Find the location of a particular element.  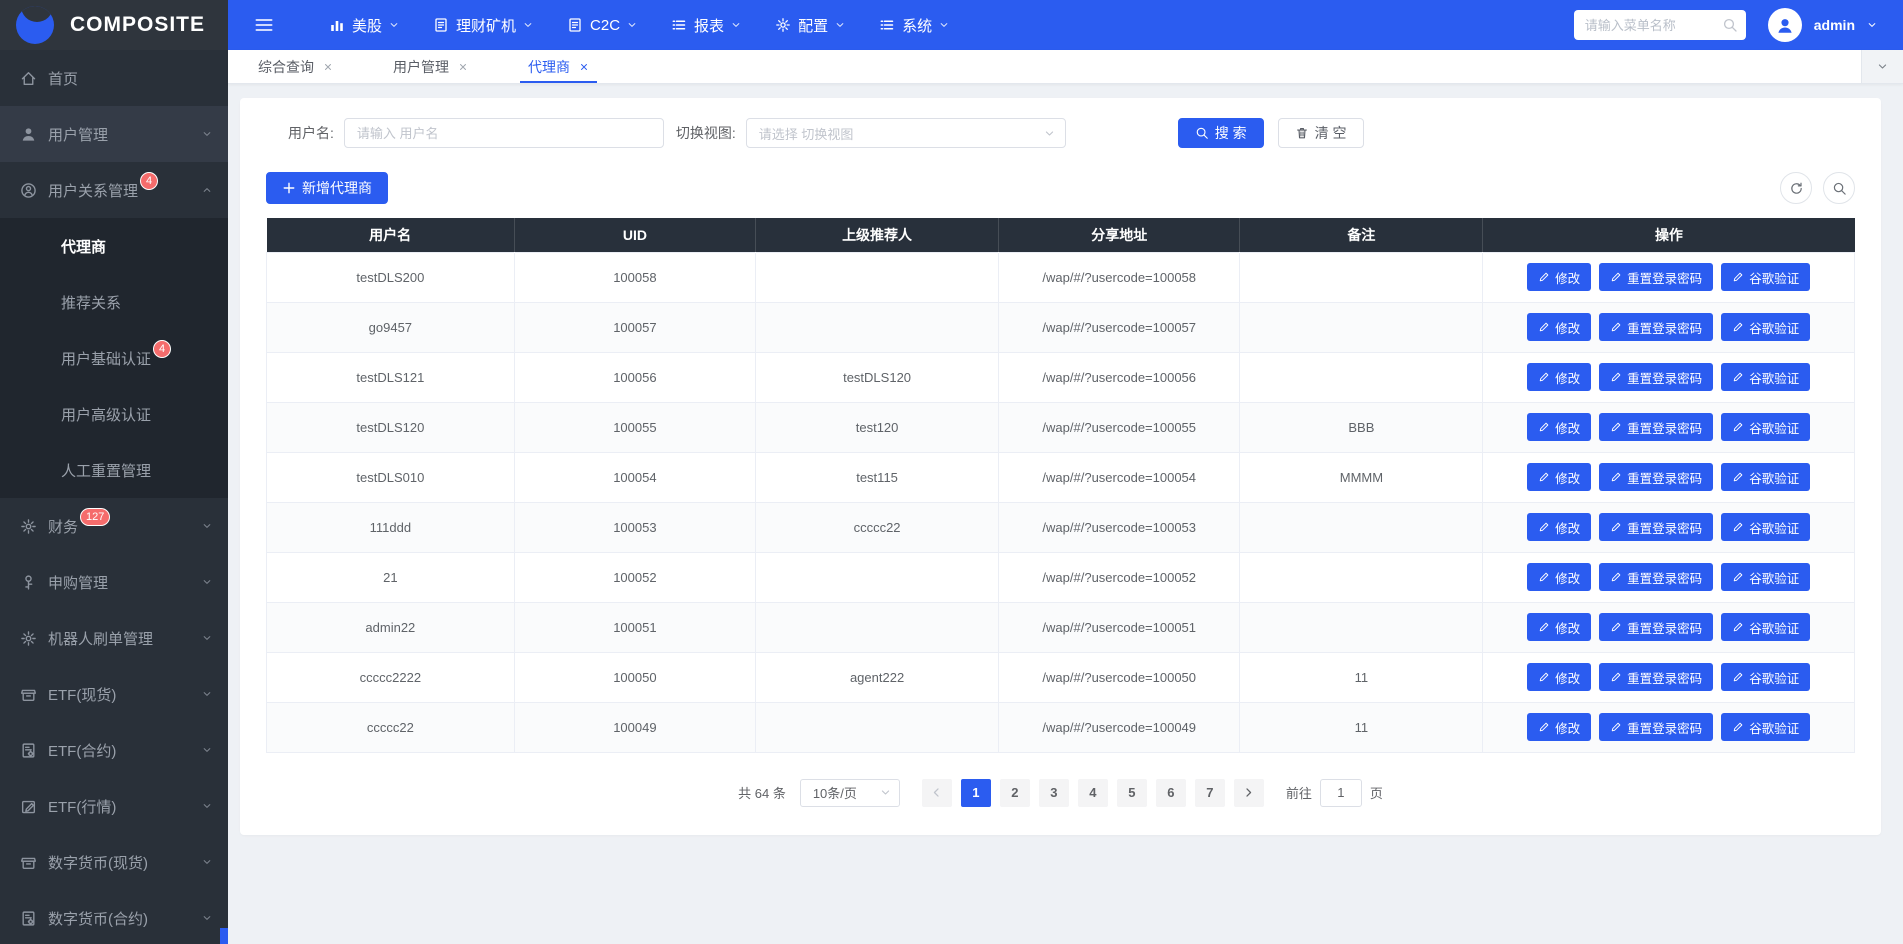

sidebar-item-label: 申购管理 is located at coordinates (78, 583).